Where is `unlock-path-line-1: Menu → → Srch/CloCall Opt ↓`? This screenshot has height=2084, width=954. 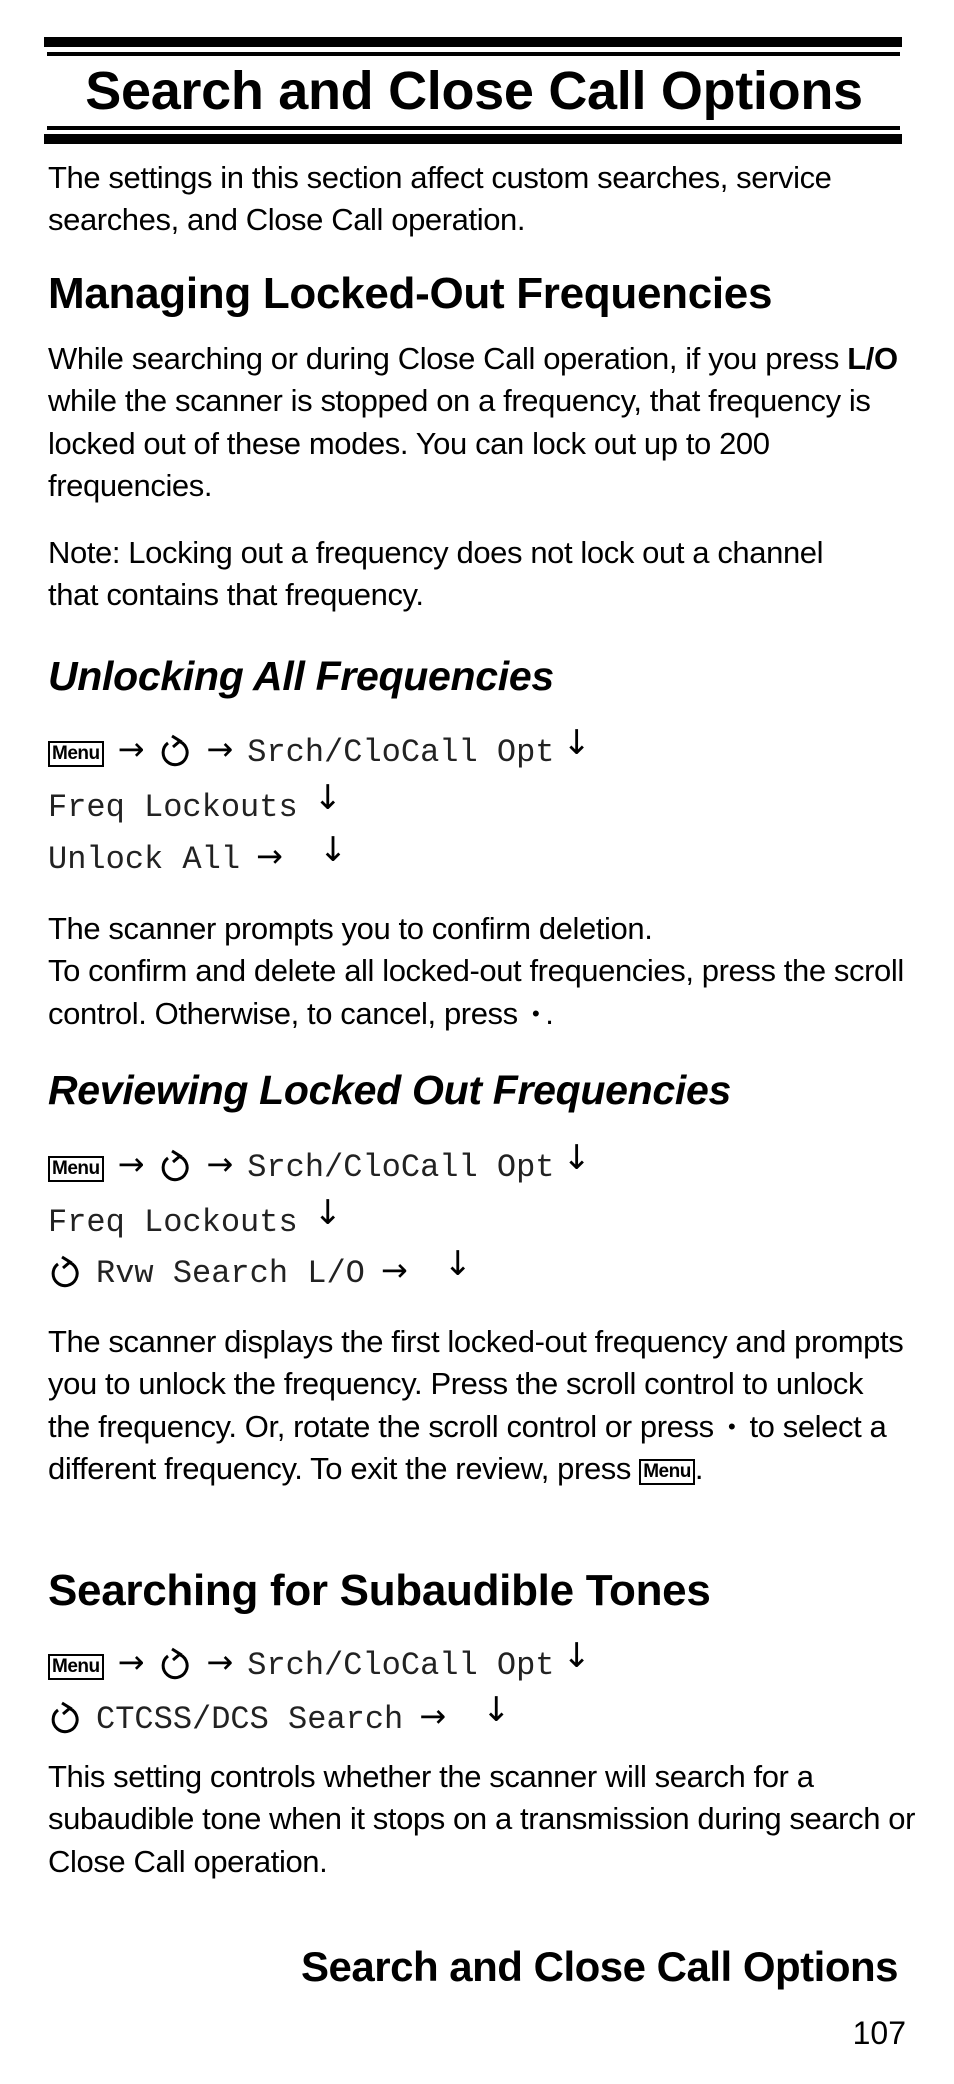
unlock-path-line-1: Menu → → Srch/CloCall Opt ↓ is located at coordinates (319, 748).